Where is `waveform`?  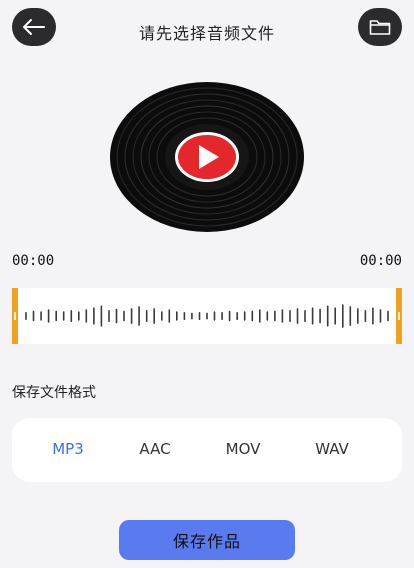
waveform is located at coordinates (207, 316).